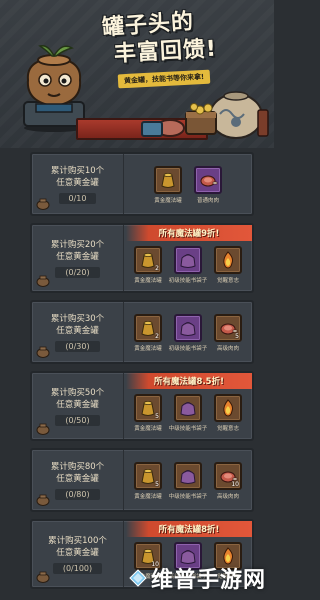 This screenshot has width=320, height=600. I want to click on discount-banner: 所有魔法罐8.5折!, so click(189, 381).